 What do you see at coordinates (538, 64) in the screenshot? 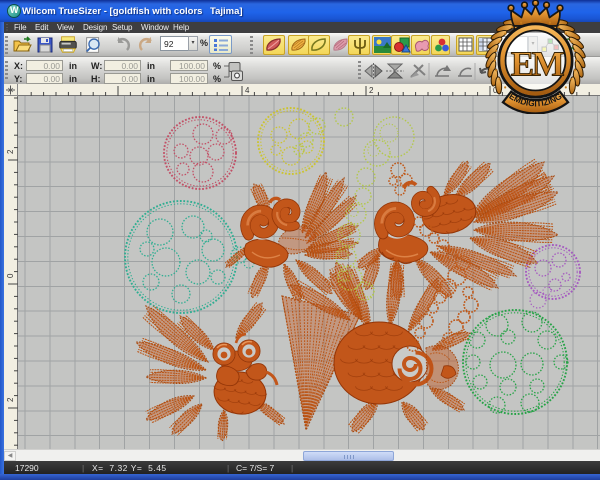
I see `svg-text: EM` at bounding box center [538, 64].